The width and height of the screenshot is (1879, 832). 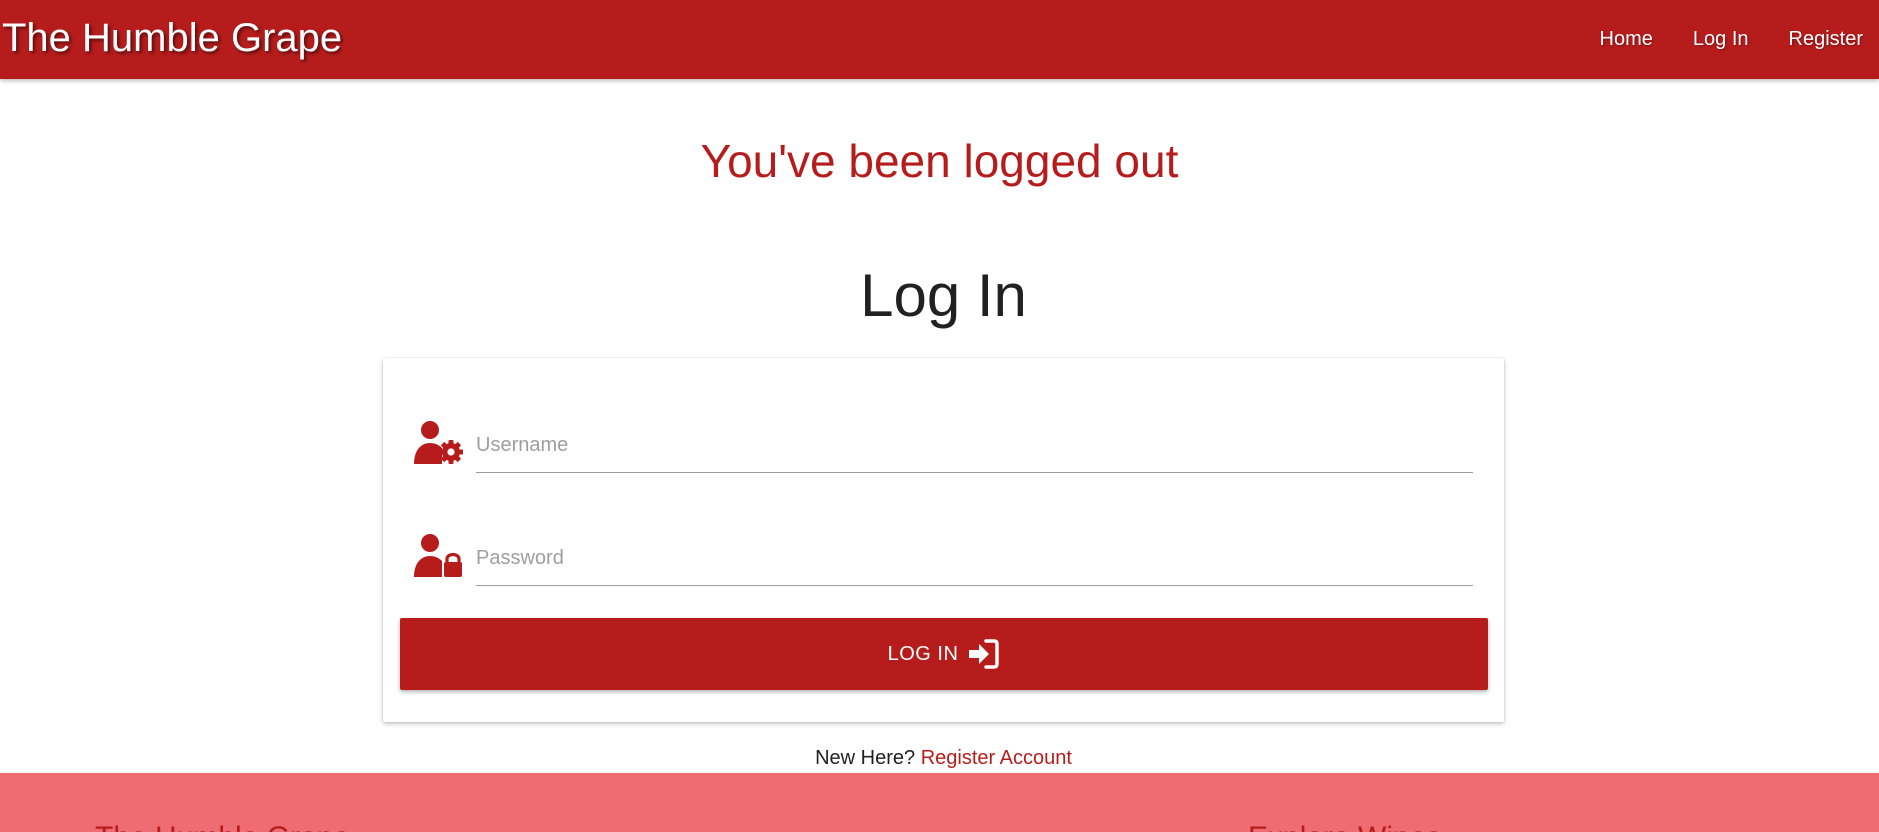 I want to click on brand-logo: The Humble Grape, so click(x=172, y=38).